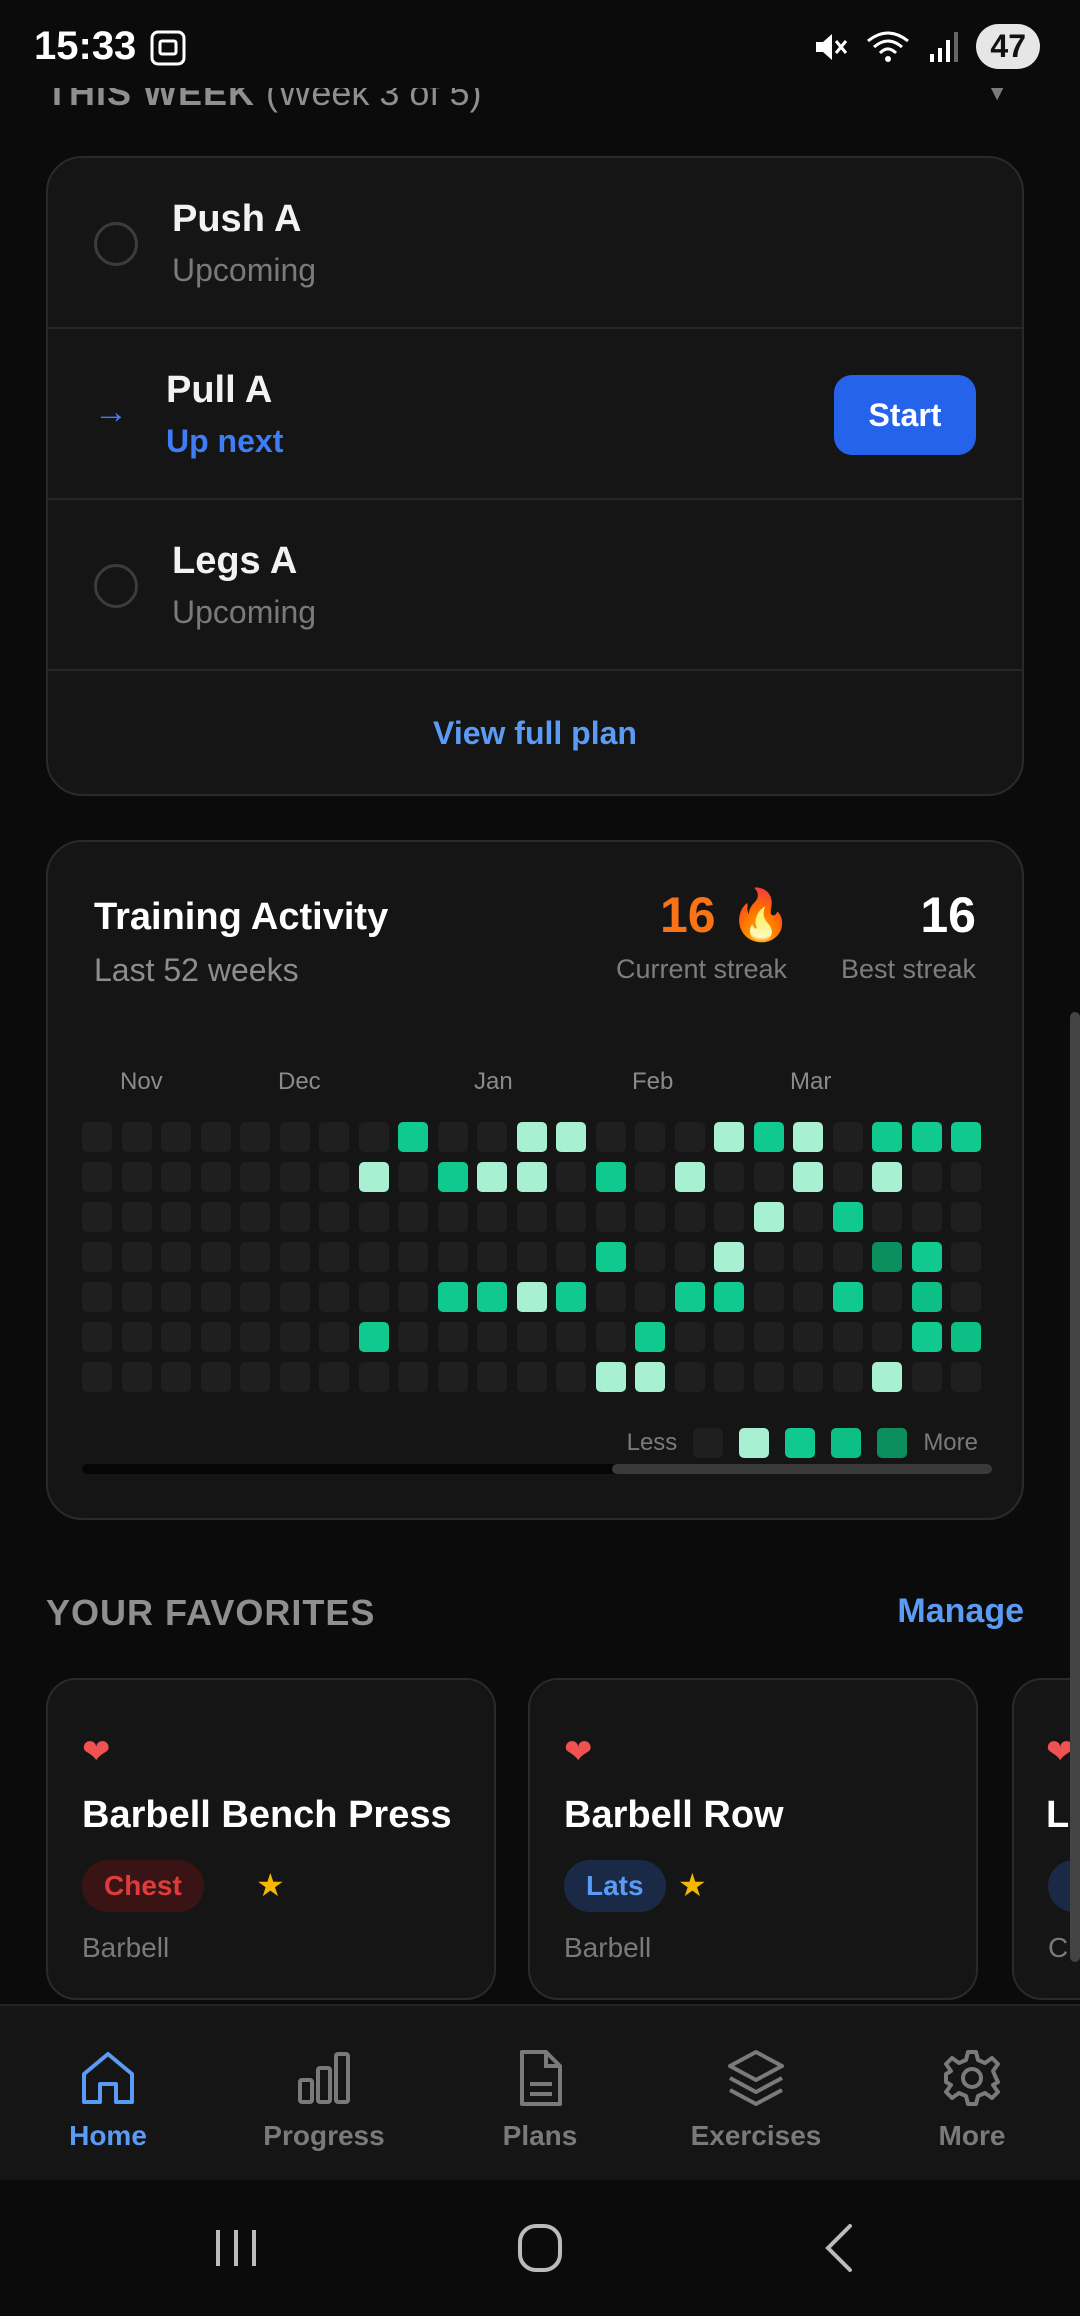  What do you see at coordinates (756, 2093) in the screenshot?
I see `nav-item-exercises: Exercises` at bounding box center [756, 2093].